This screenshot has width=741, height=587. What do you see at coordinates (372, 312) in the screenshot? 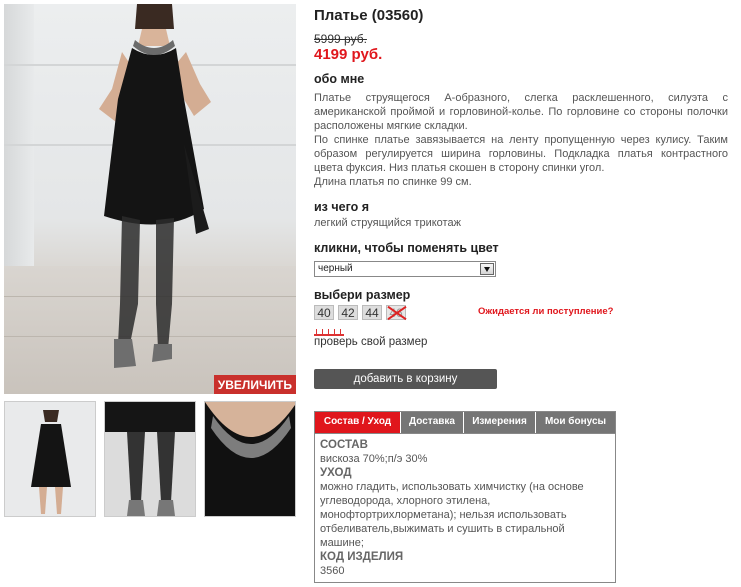
I see `size-option-44: 44` at bounding box center [372, 312].